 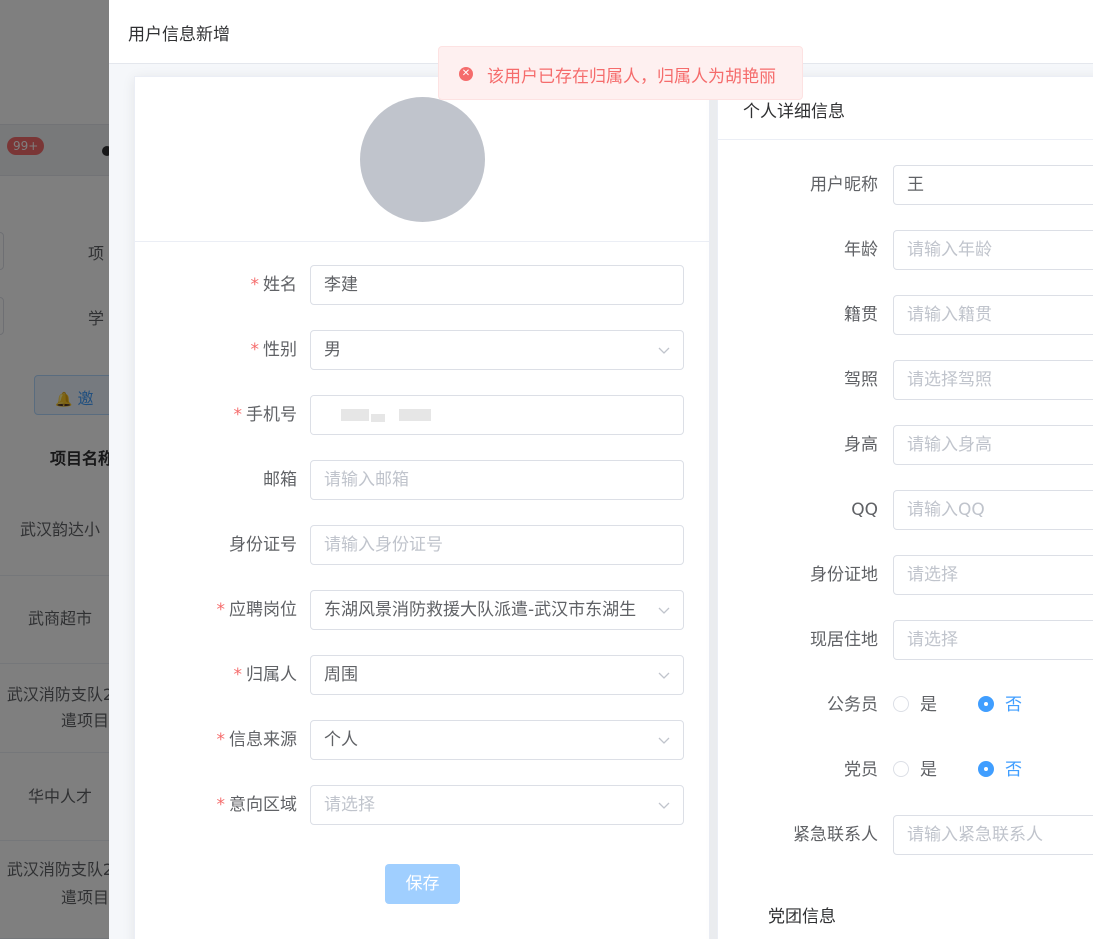 What do you see at coordinates (861, 770) in the screenshot?
I see `party-member-label: 党员` at bounding box center [861, 770].